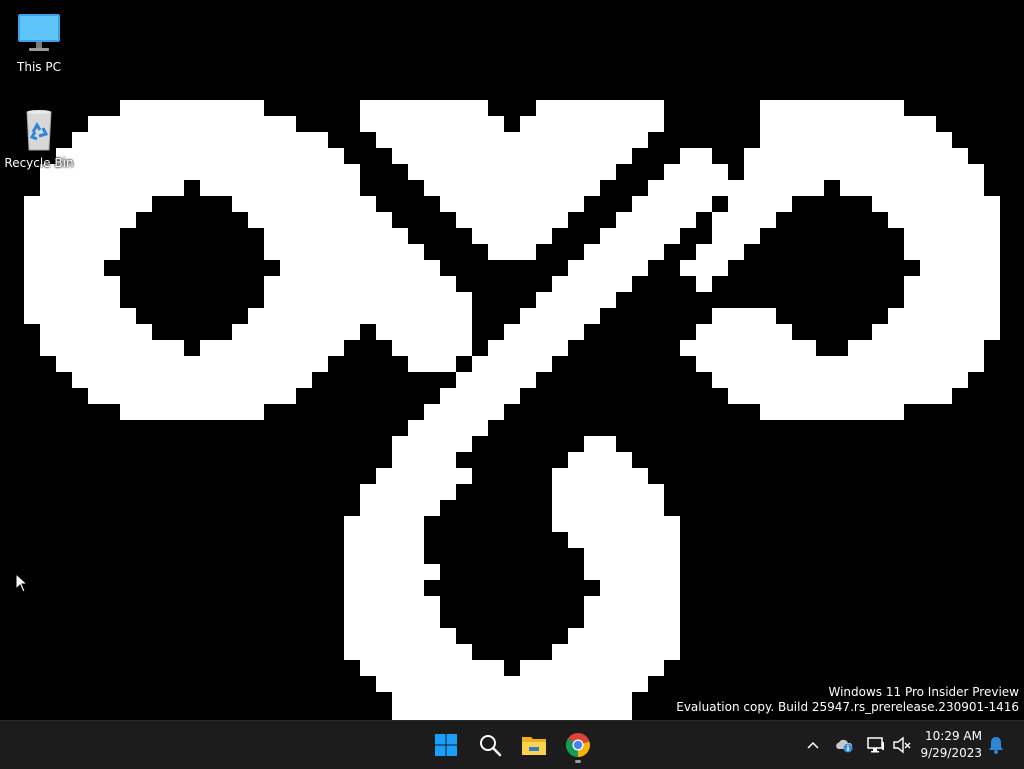  I want to click on chrome-button, so click(578, 745).